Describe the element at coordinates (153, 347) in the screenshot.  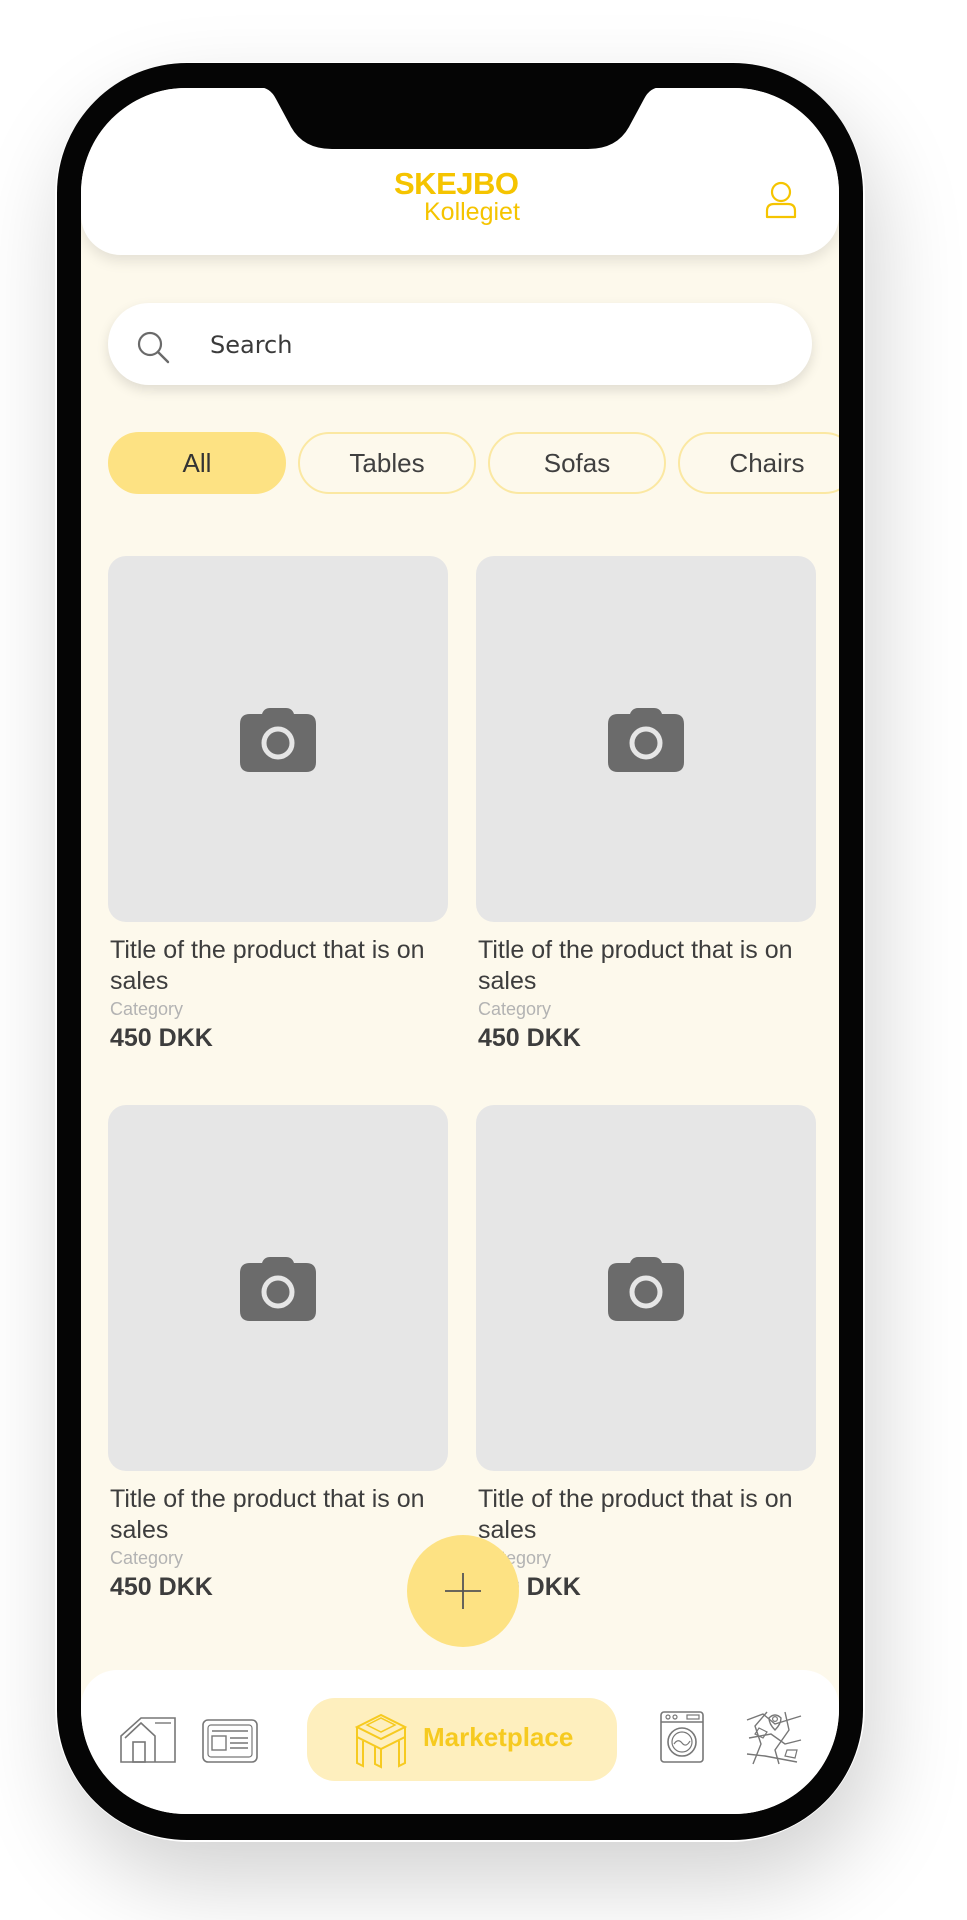
I see `search-icon` at that location.